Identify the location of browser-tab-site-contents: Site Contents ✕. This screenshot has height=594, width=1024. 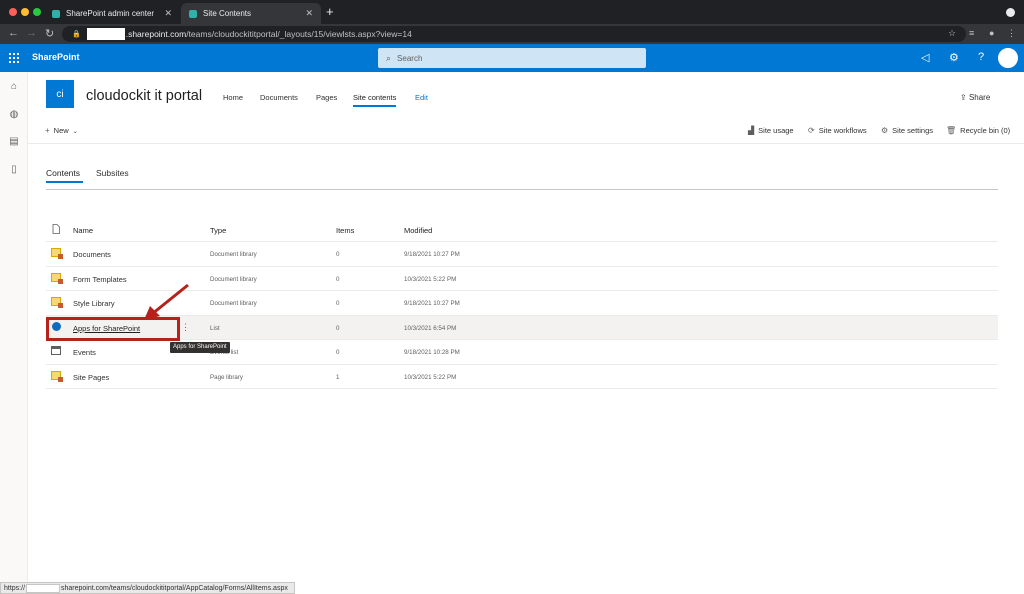
(251, 13).